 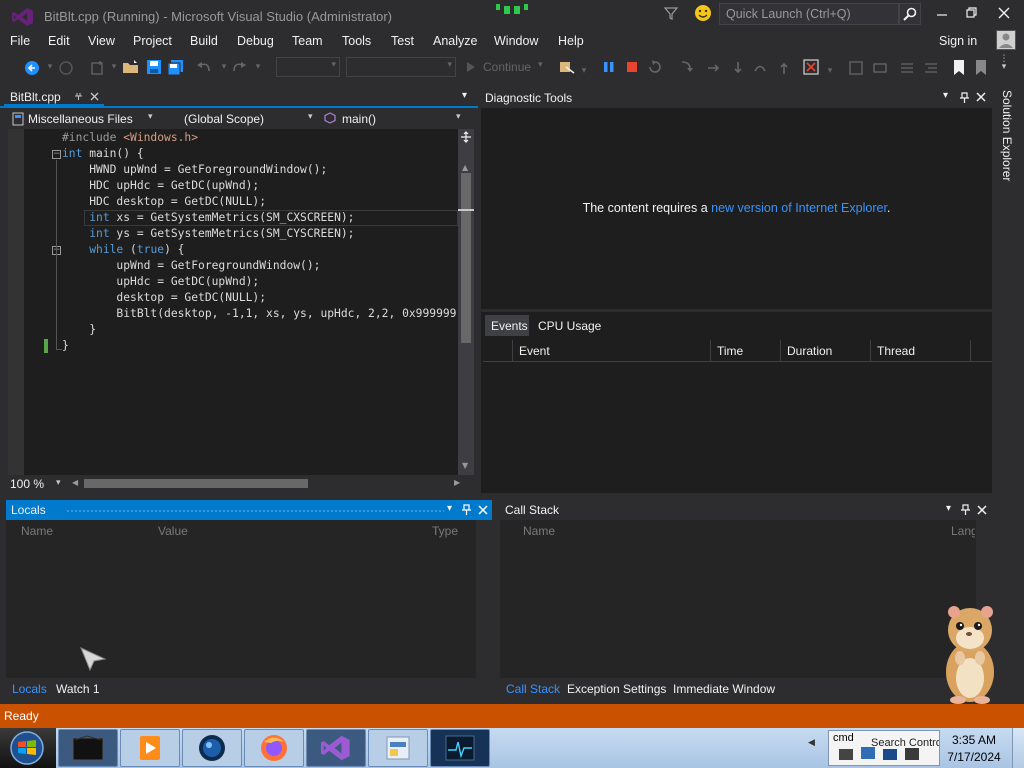 What do you see at coordinates (632, 67) in the screenshot?
I see `stop-debugging-icon` at bounding box center [632, 67].